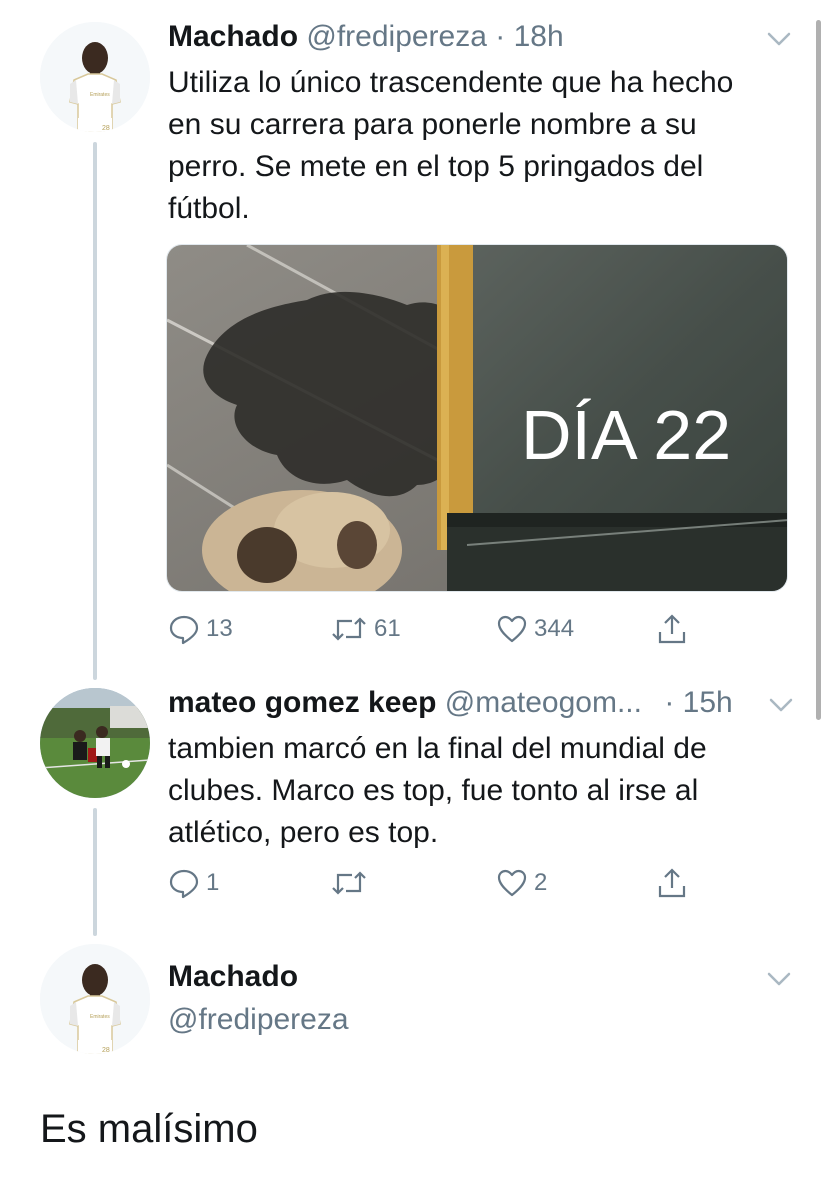 This screenshot has width=827, height=1185. I want to click on tweet-header: Machado @fredipereza · 18h, so click(366, 37).